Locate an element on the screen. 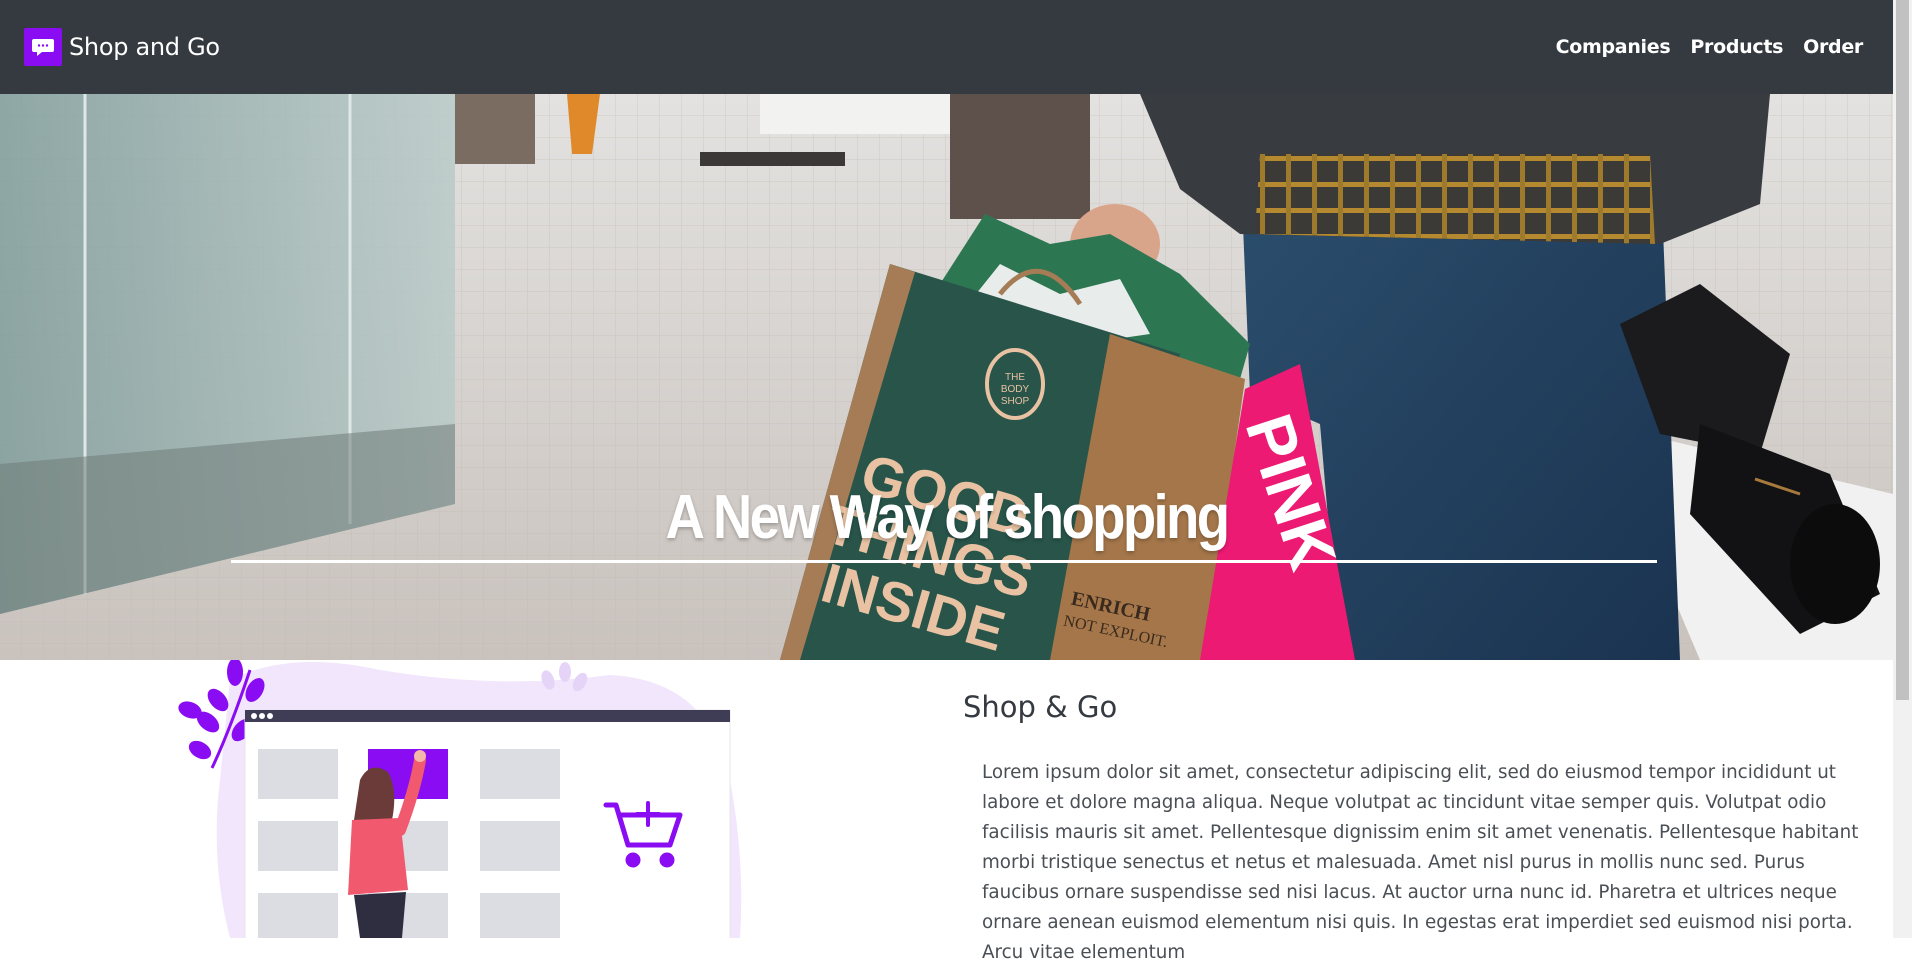 This screenshot has height=968, width=1912. brand-link: Shop and Go is located at coordinates (122, 47).